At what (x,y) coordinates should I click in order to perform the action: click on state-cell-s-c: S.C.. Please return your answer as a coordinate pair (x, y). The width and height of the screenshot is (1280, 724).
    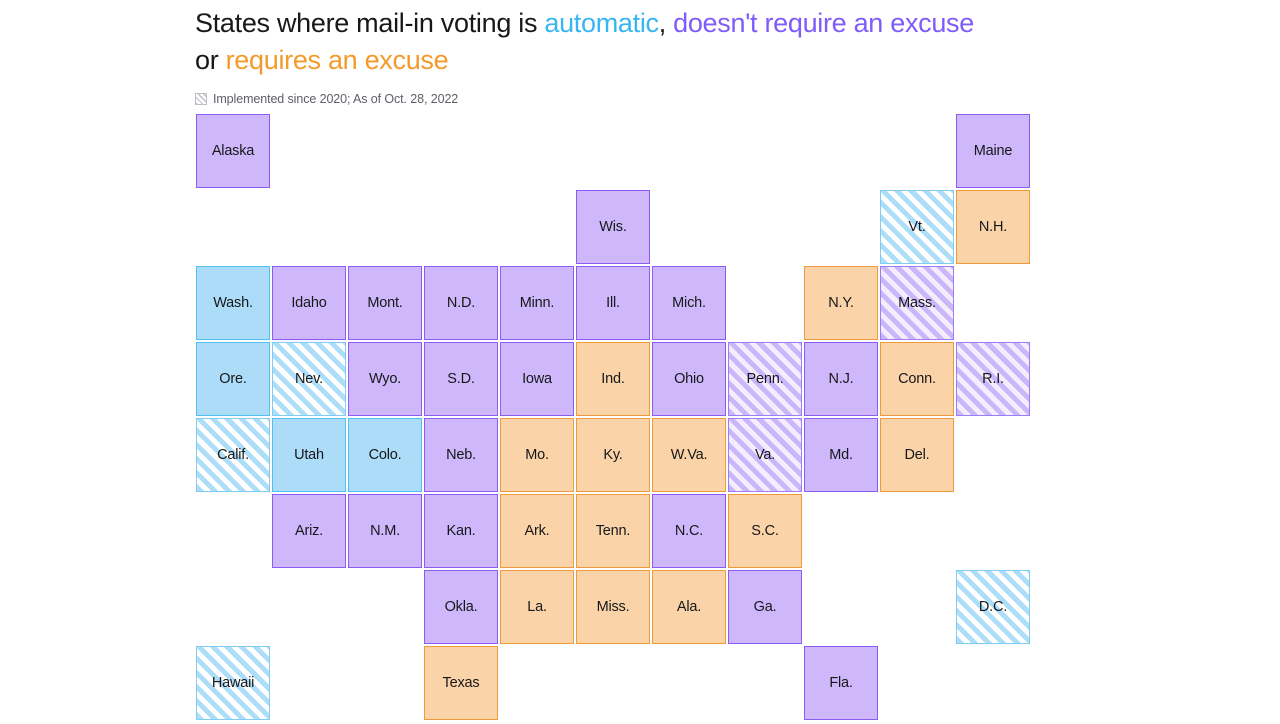
    Looking at the image, I should click on (765, 531).